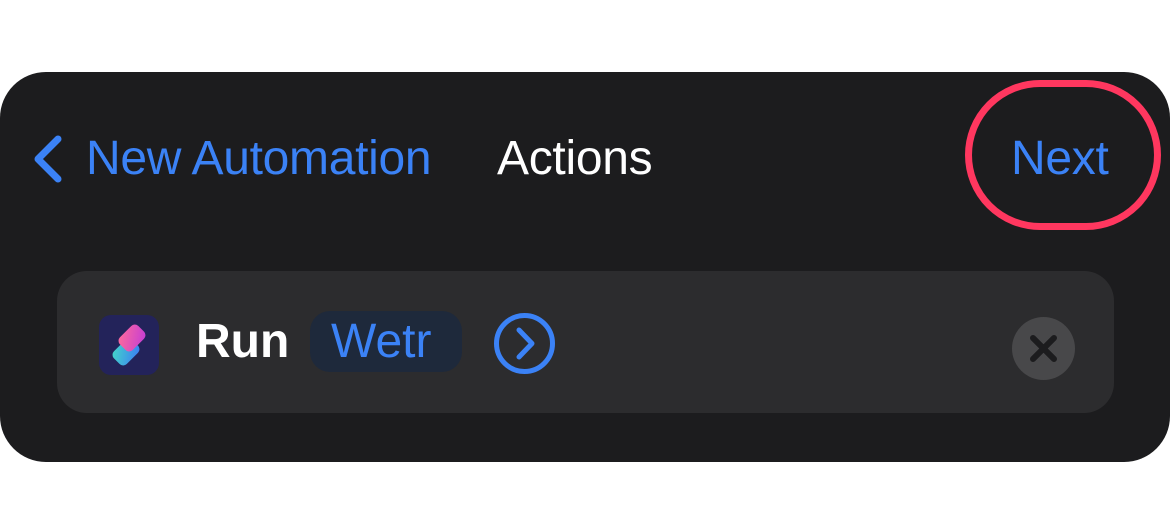  I want to click on page-title: Actions, so click(575, 158).